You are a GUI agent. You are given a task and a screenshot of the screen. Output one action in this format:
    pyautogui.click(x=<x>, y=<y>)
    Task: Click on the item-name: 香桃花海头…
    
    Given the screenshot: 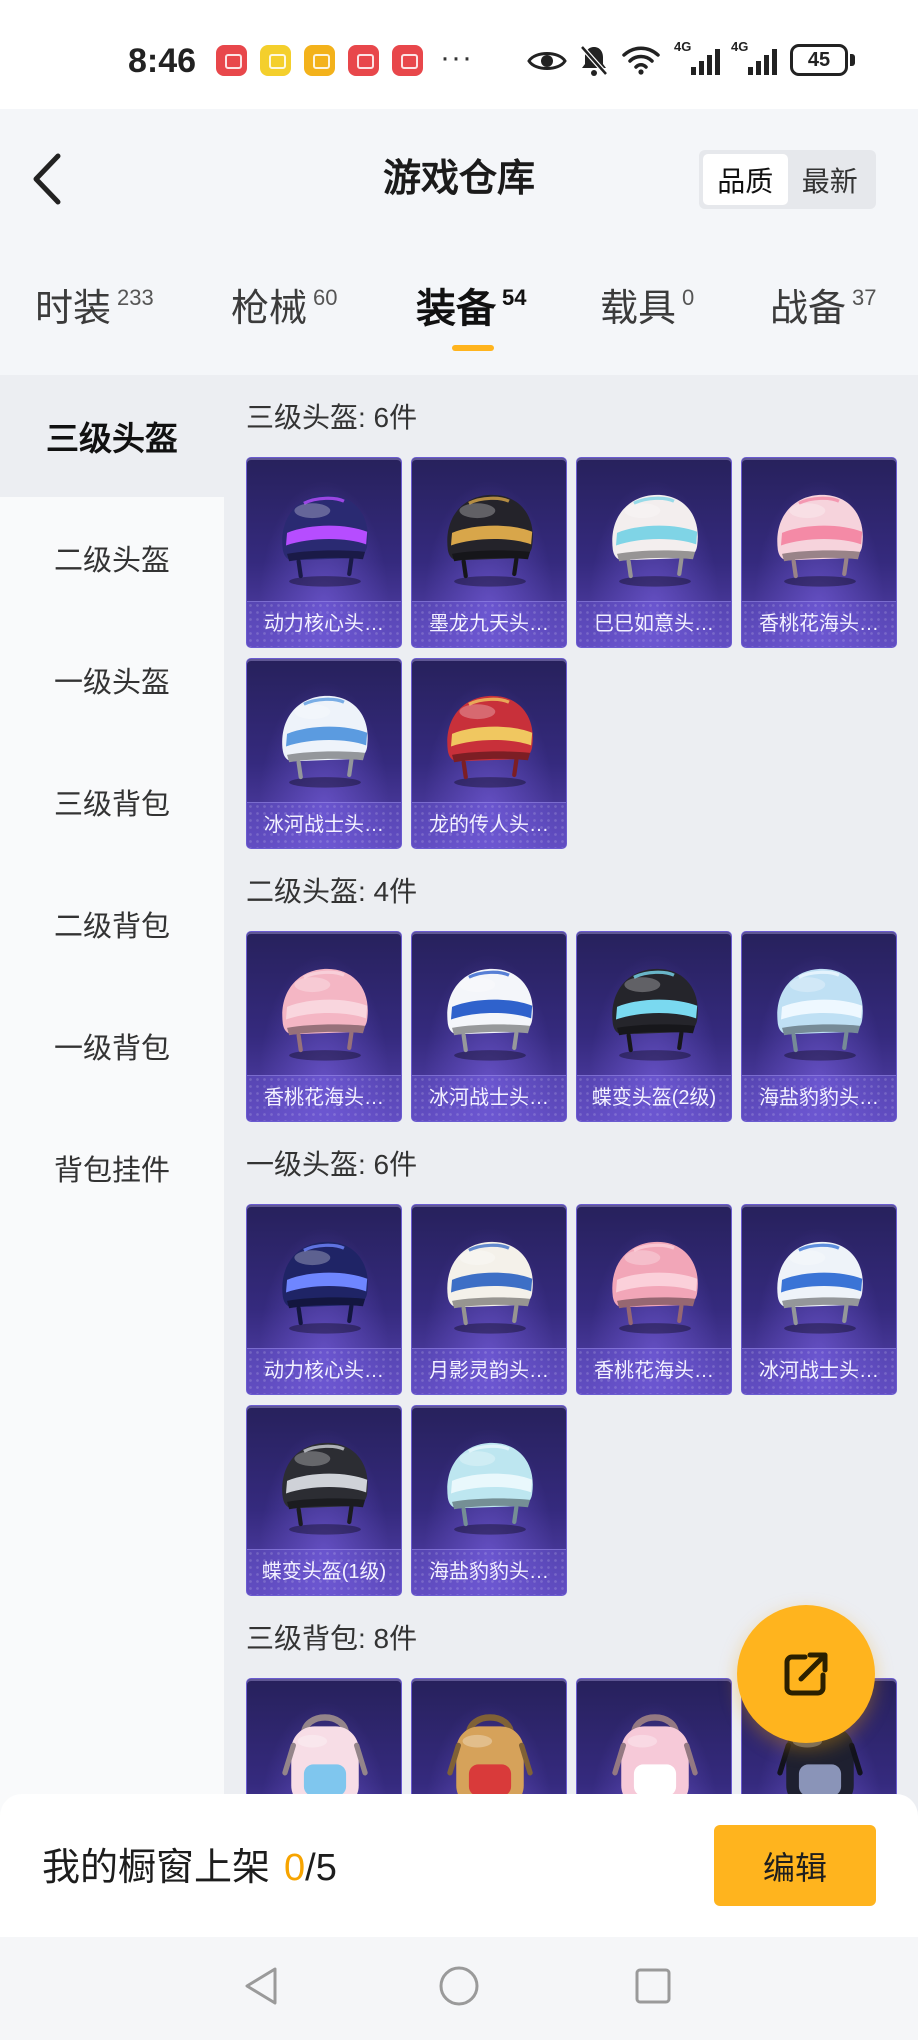 What is the action you would take?
    pyautogui.click(x=654, y=1371)
    